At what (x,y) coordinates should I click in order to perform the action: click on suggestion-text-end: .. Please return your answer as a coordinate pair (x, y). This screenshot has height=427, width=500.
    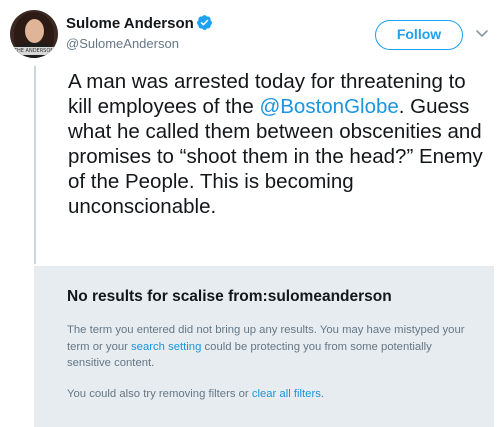
    Looking at the image, I should click on (322, 394).